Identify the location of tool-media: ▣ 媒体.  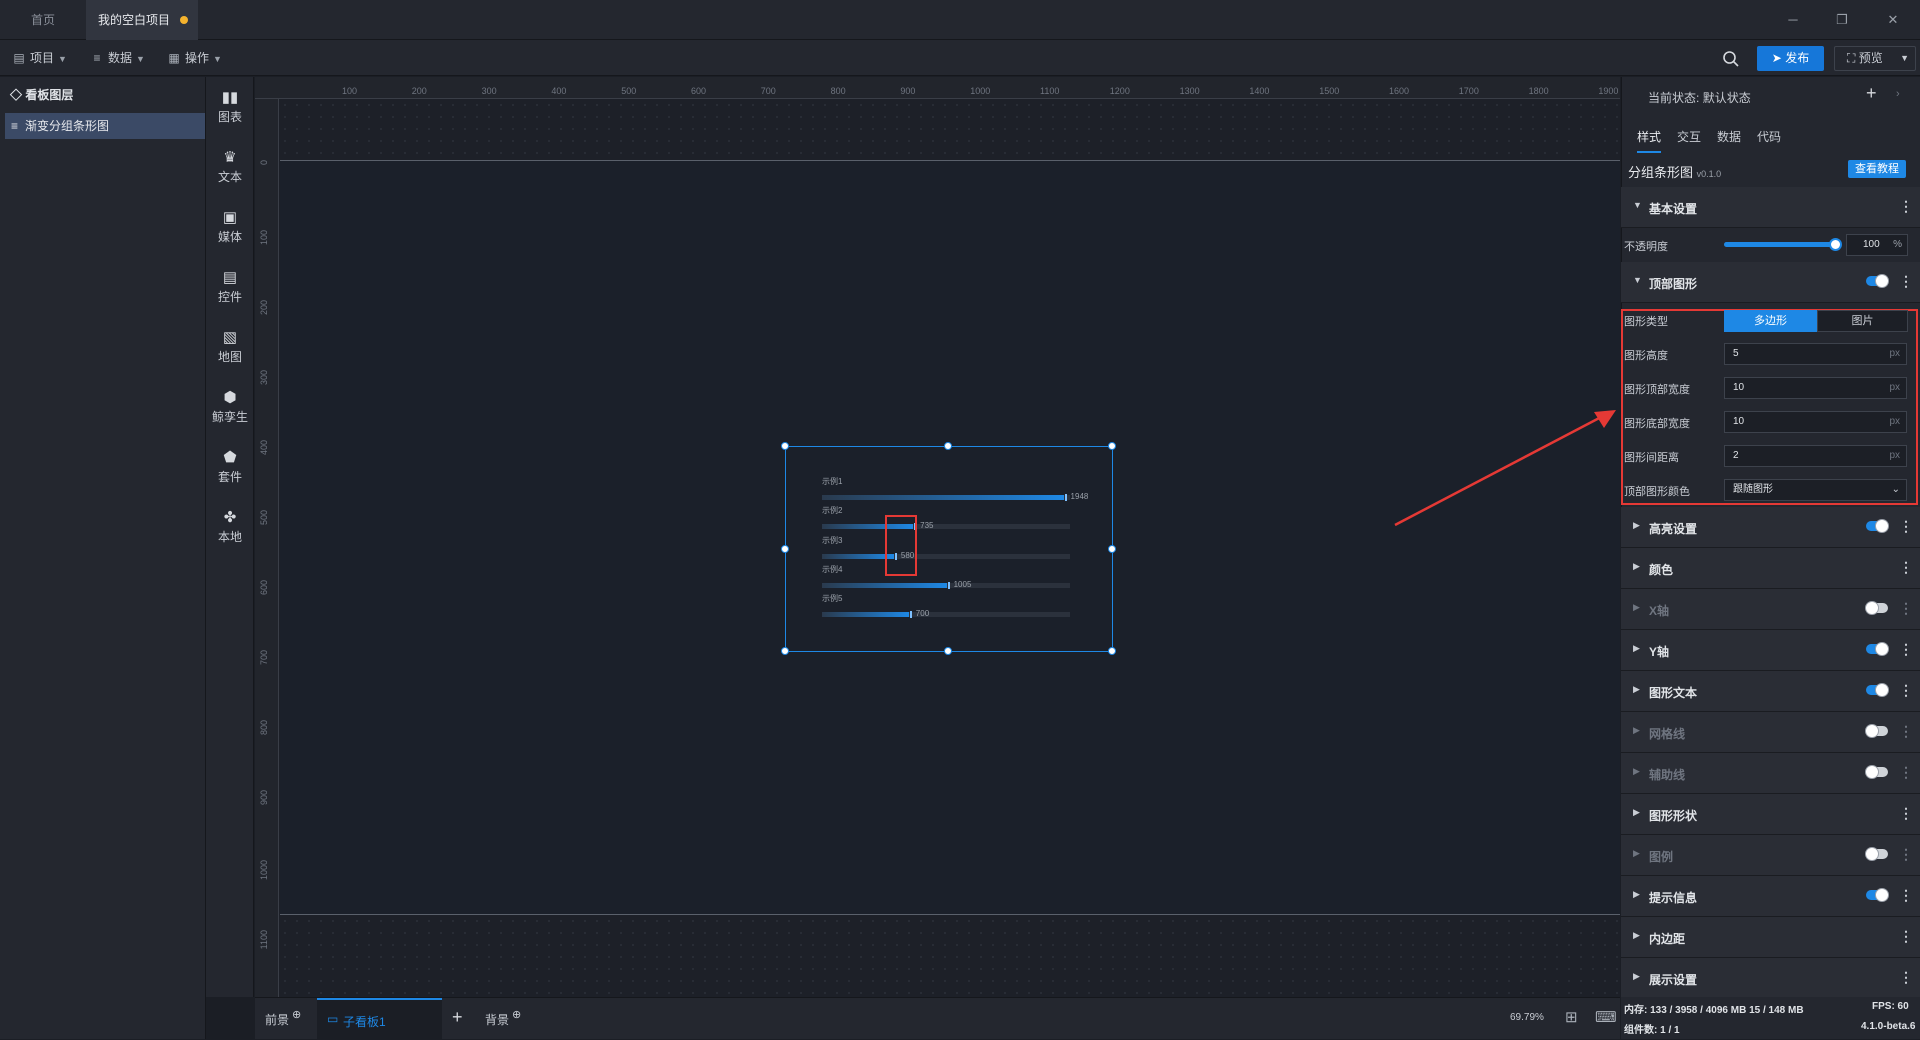
(230, 226).